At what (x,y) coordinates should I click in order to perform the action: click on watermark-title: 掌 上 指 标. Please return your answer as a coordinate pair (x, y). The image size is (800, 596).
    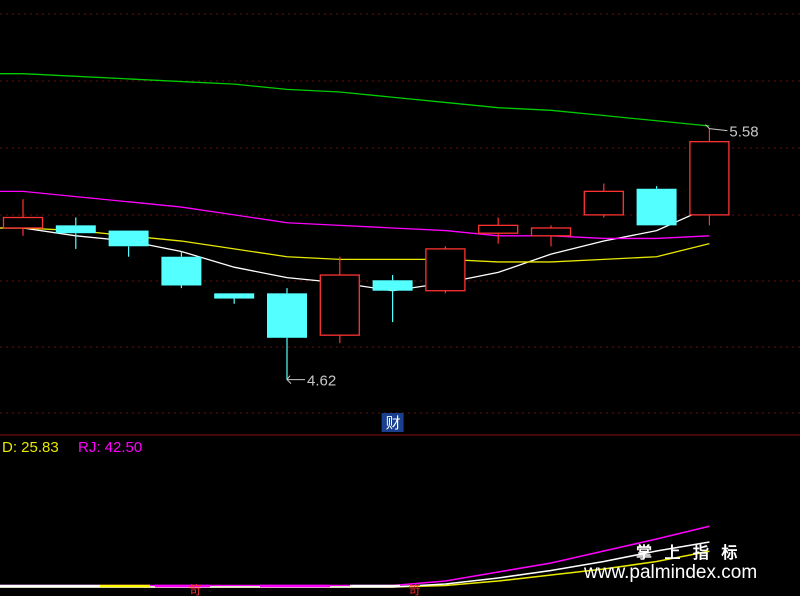
    Looking at the image, I should click on (688, 552).